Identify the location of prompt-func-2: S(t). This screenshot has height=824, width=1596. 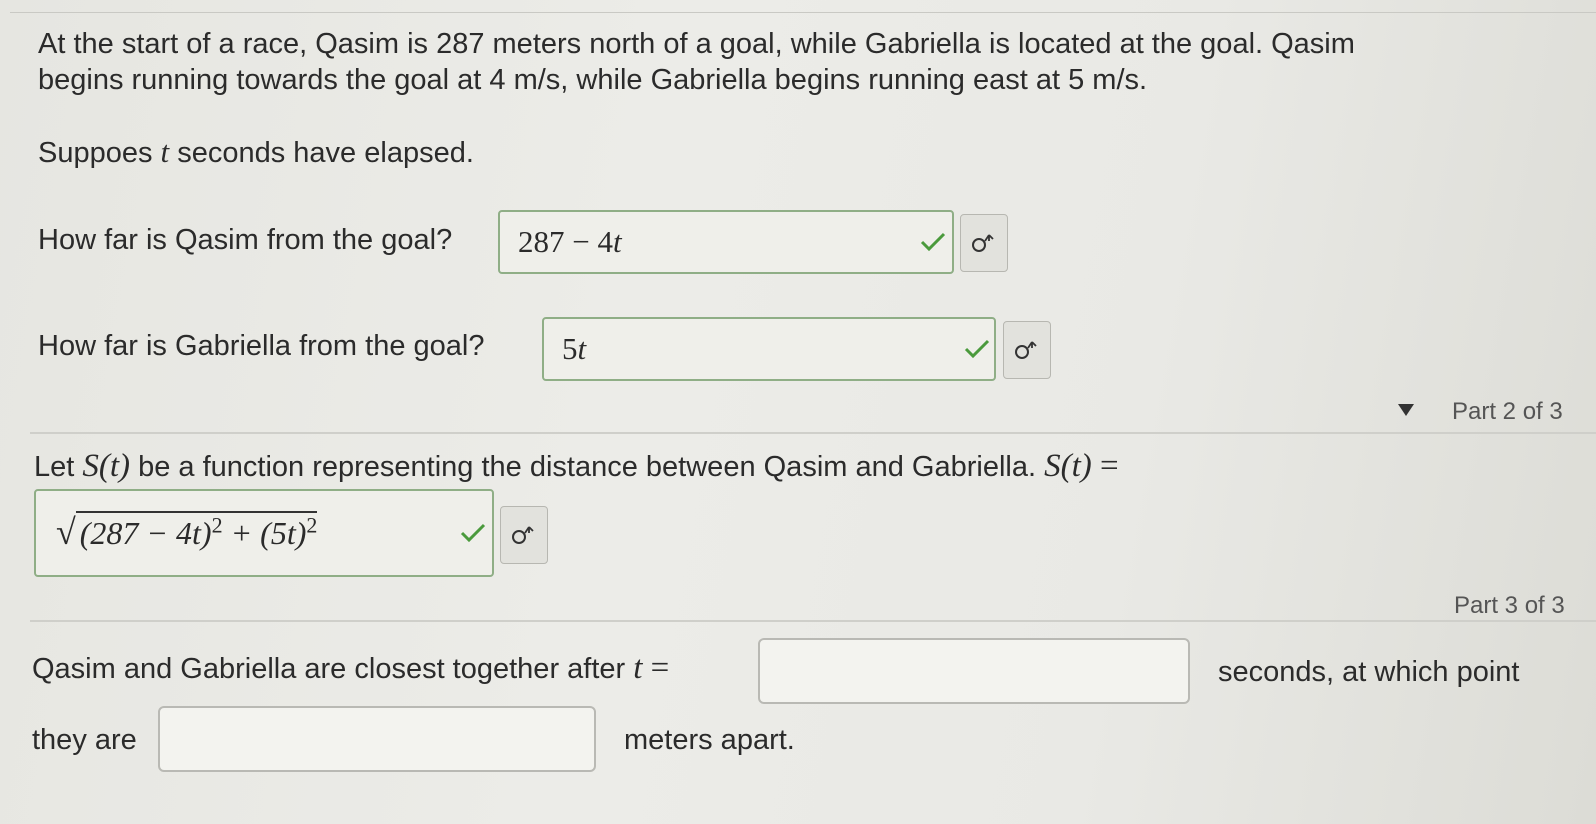
(1068, 466).